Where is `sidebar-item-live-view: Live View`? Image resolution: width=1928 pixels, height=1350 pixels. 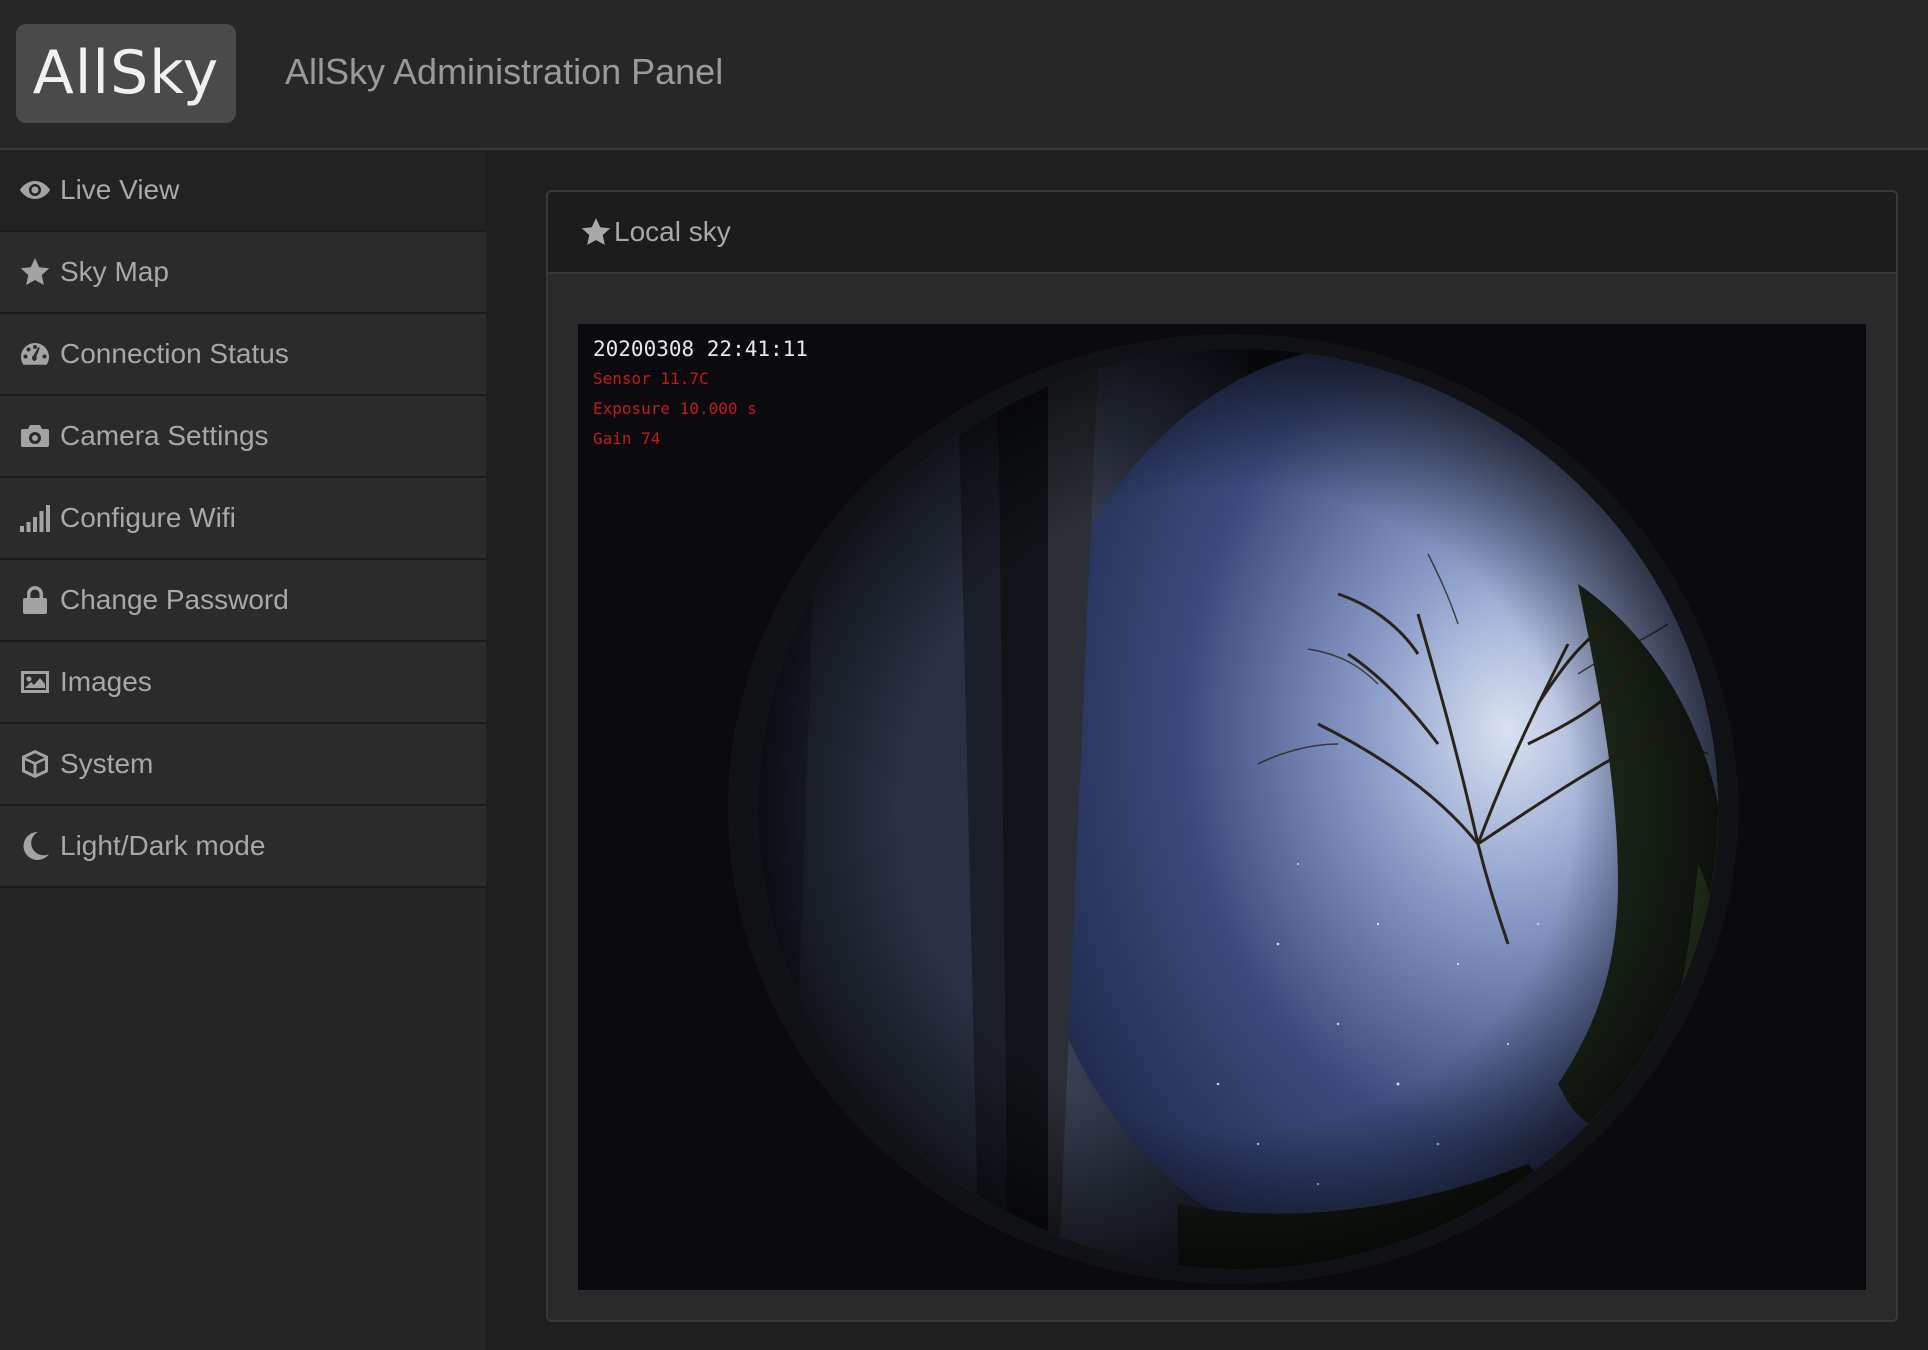
sidebar-item-live-view: Live View is located at coordinates (243, 191).